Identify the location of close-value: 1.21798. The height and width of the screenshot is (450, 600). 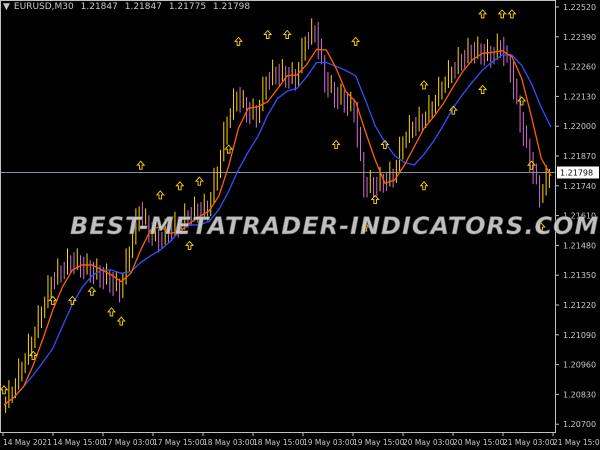
(231, 7).